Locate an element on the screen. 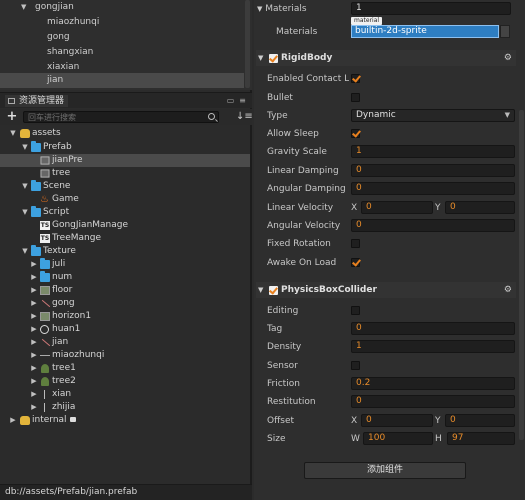 This screenshot has height=500, width=525. node-tree-item-gong: gong is located at coordinates (122, 37).